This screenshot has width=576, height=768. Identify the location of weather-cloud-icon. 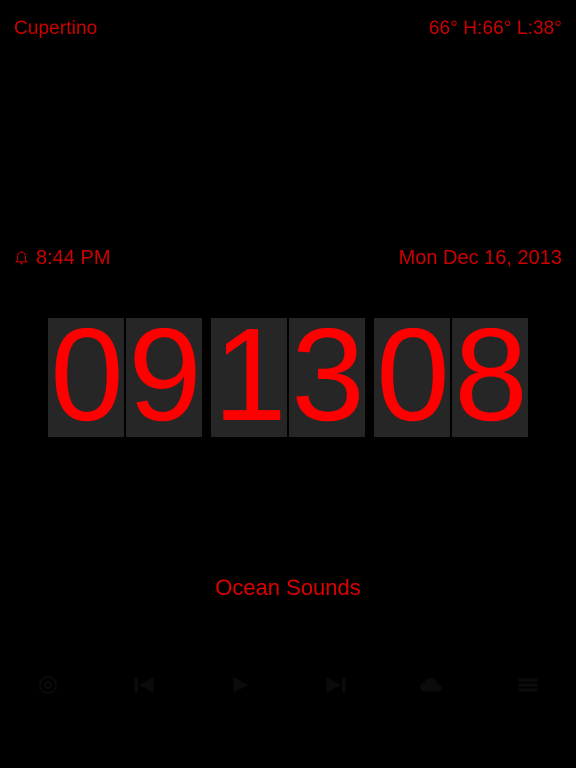
(431, 684).